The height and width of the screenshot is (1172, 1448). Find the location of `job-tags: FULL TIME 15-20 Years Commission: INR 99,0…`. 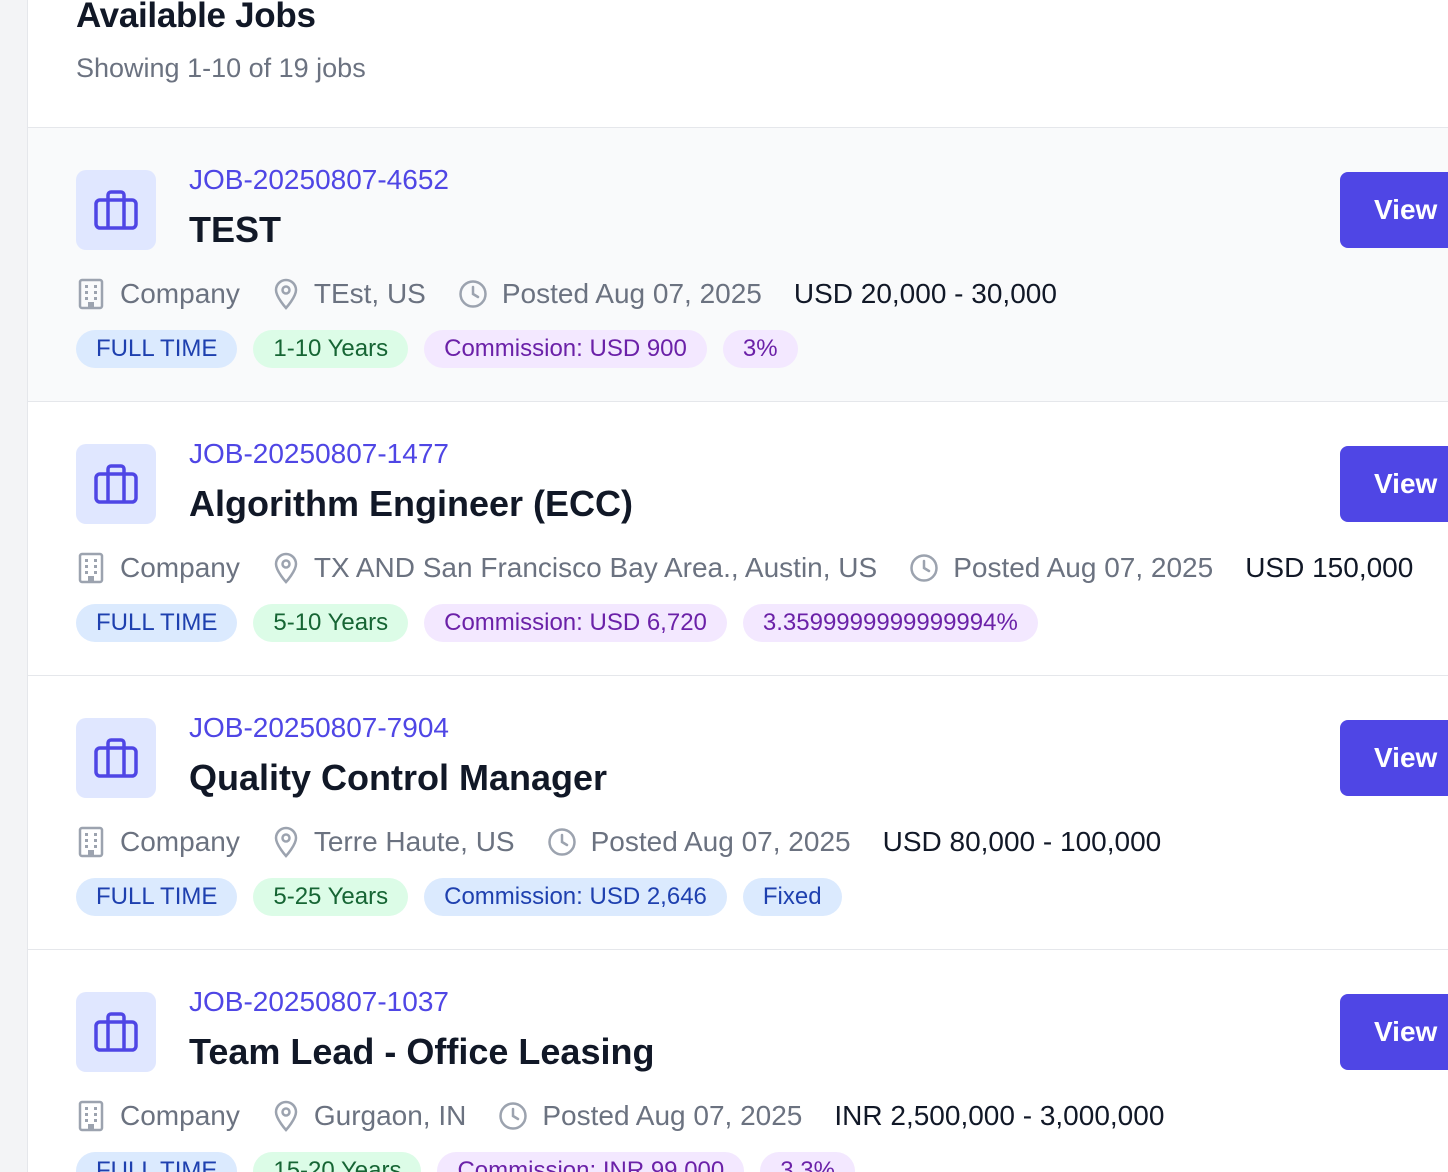

job-tags: FULL TIME 15-20 Years Commission: INR 99,0… is located at coordinates (473, 1162).